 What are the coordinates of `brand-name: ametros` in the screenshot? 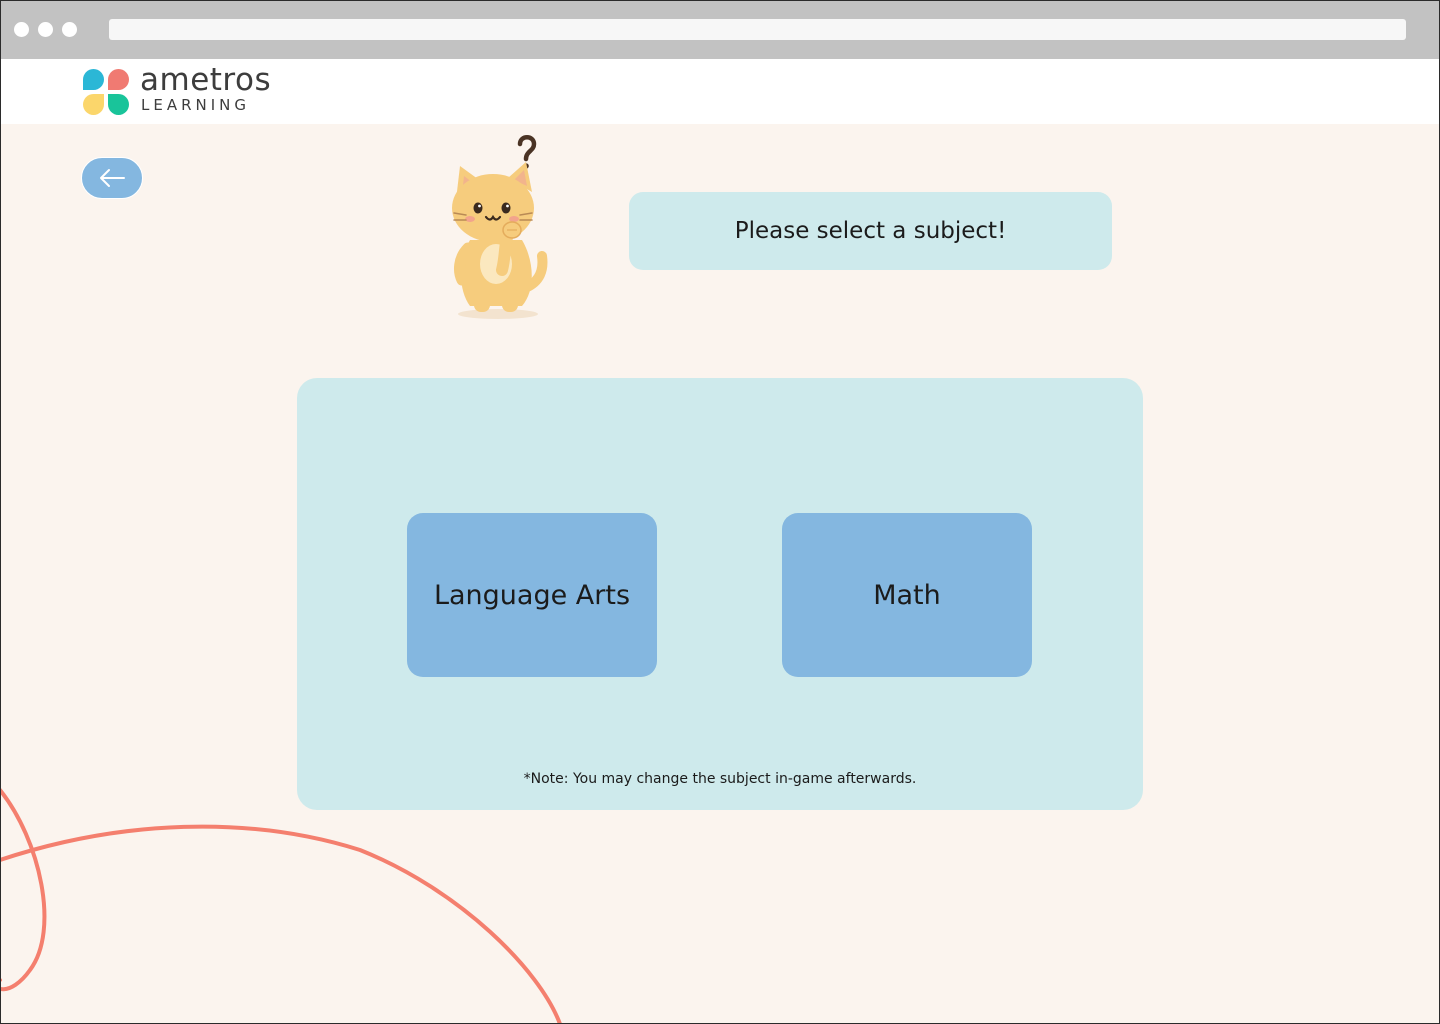 It's located at (206, 80).